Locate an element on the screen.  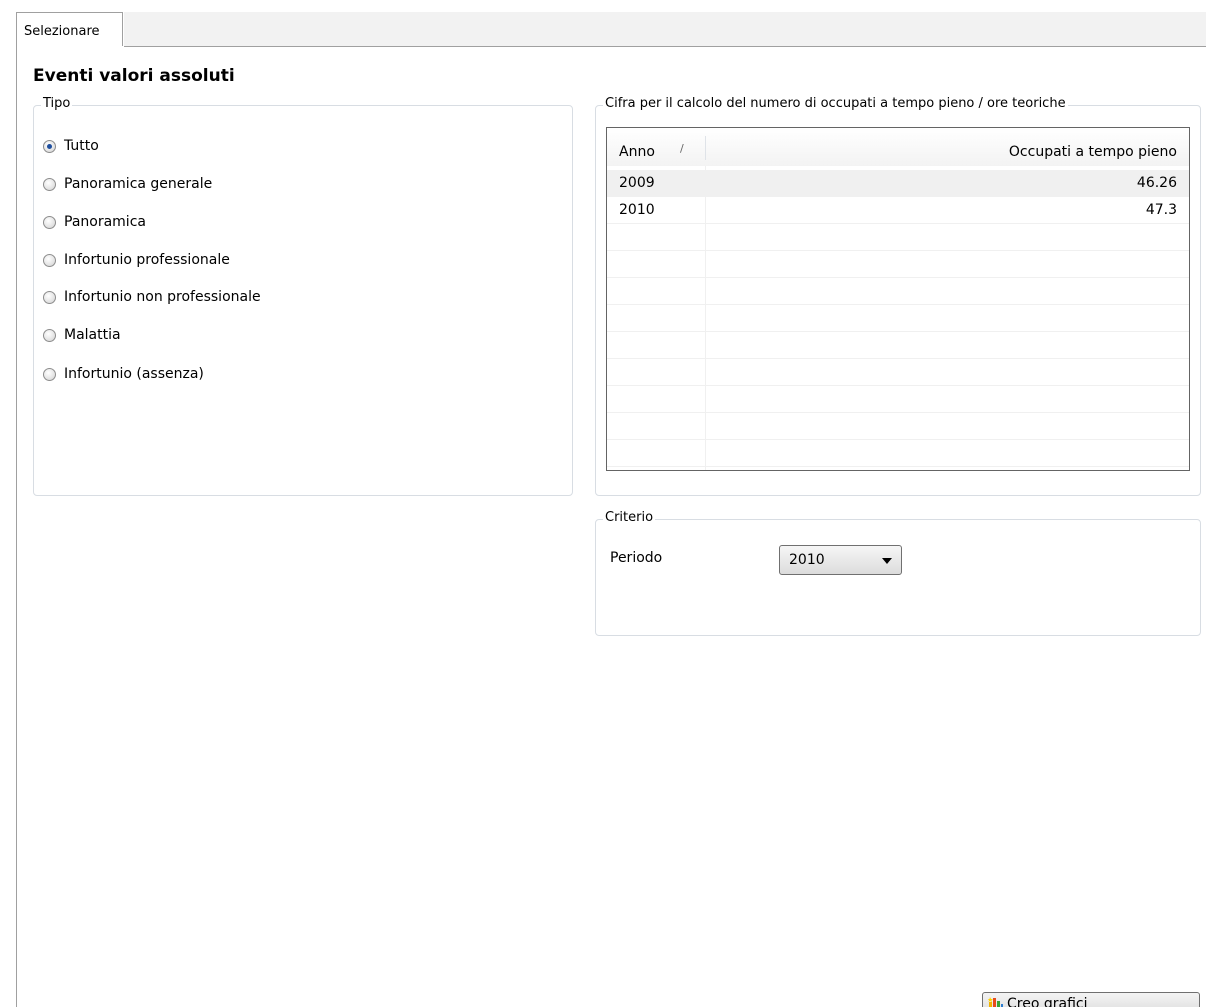
periodo-label: Periodo is located at coordinates (636, 558).